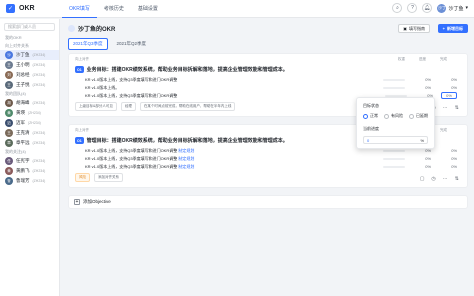  Describe the element at coordinates (29, 143) in the screenshot. I see `sidebar-person: 章 章平远 (ZH234)` at that location.